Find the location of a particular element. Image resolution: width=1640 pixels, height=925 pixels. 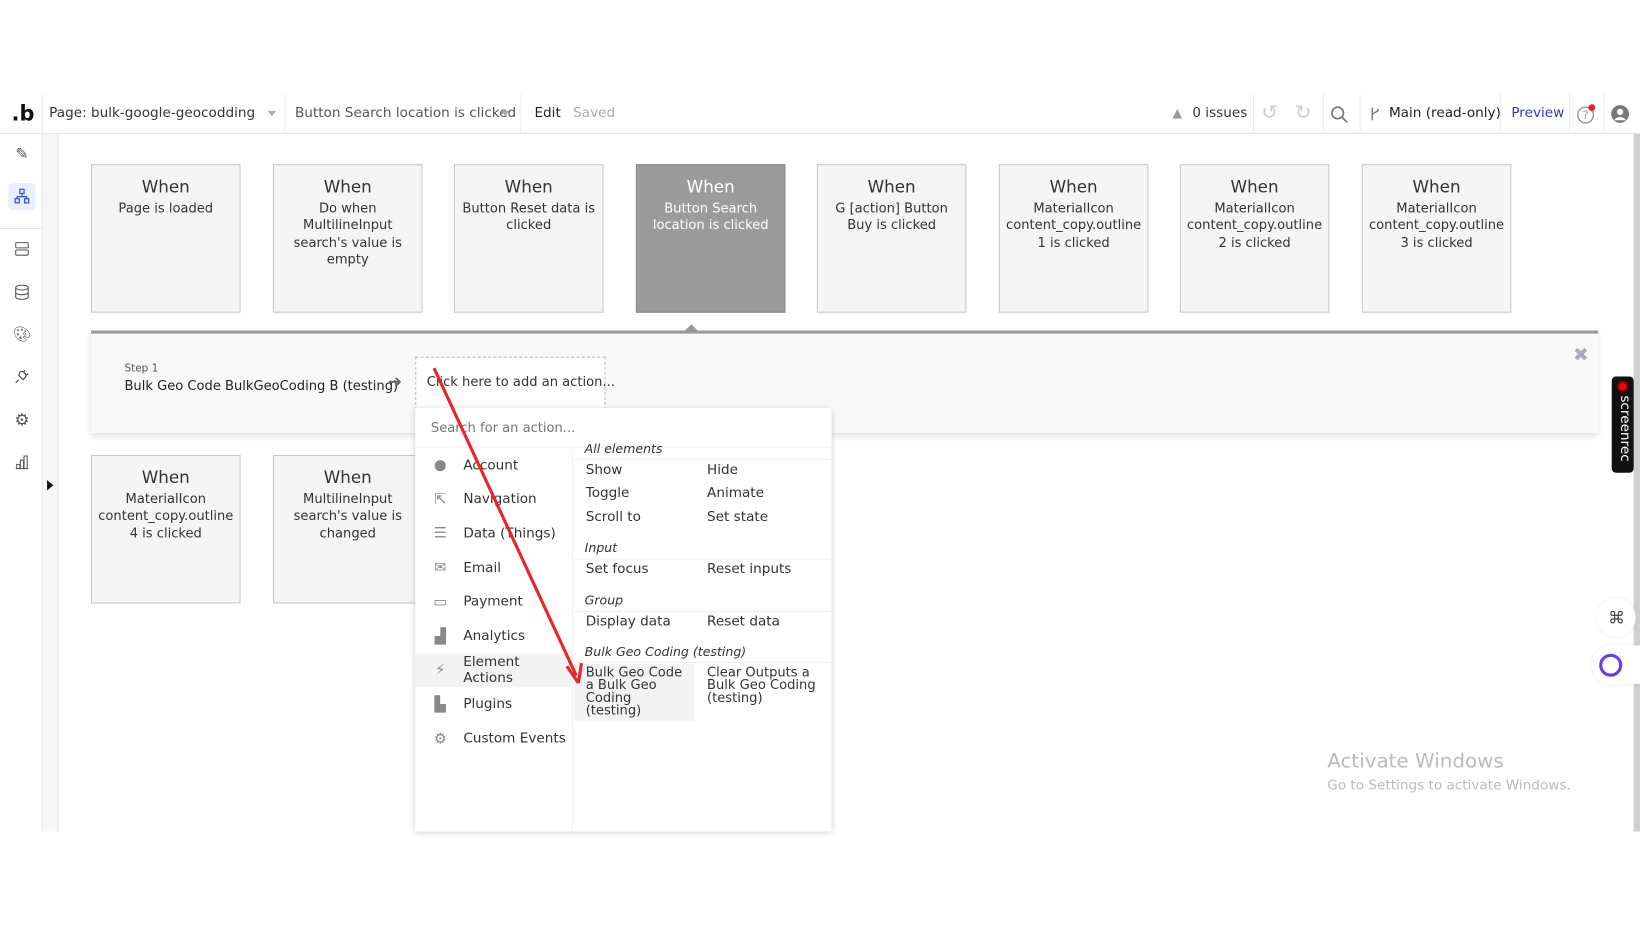

page-selector: Page: bulk-google-geocodding is located at coordinates (152, 114).